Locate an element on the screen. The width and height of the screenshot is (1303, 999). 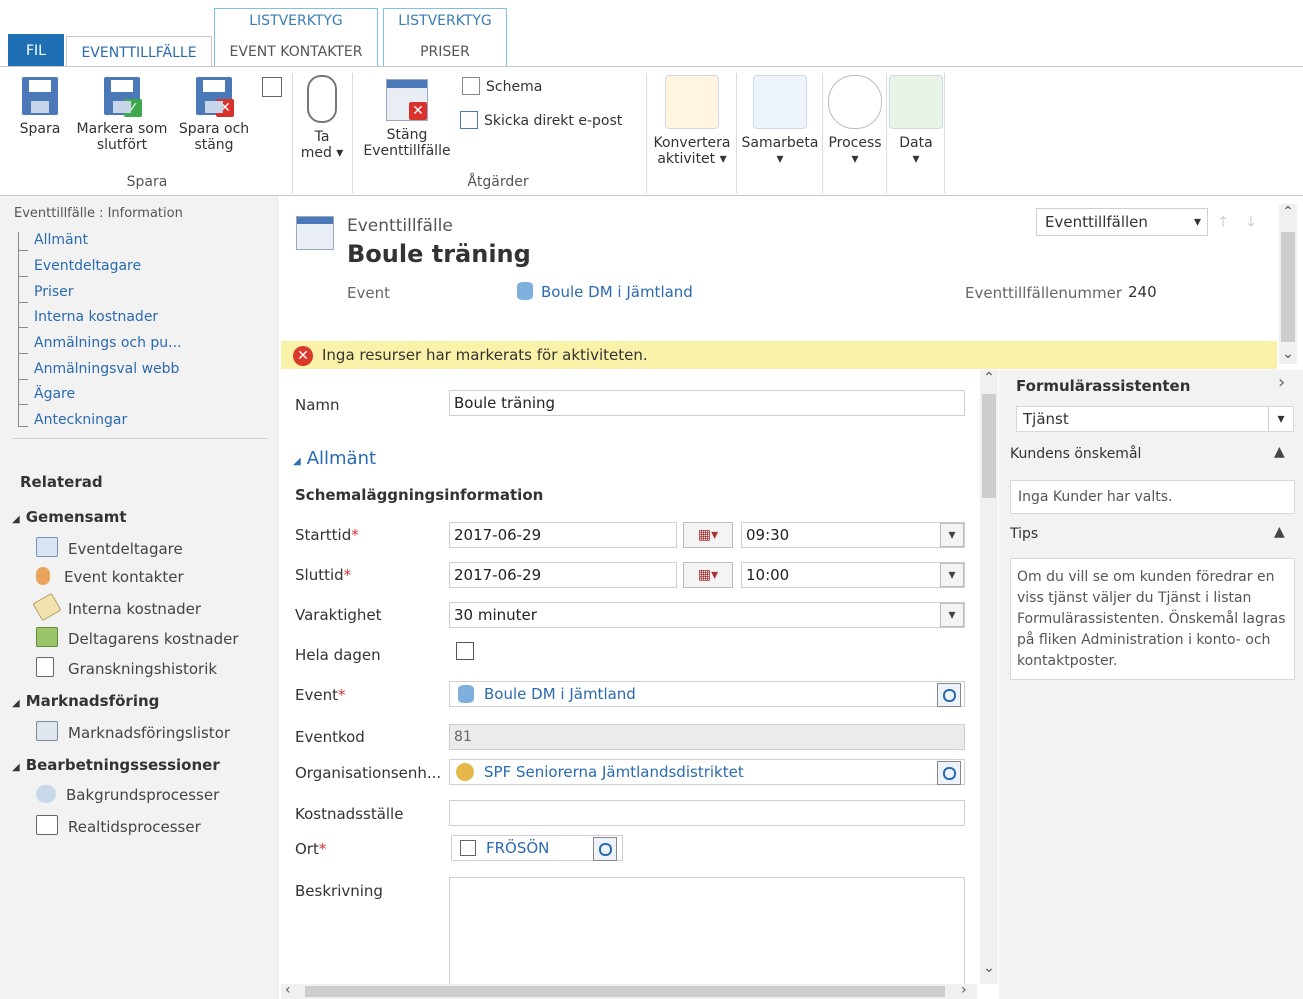
tab-priser: PRISER is located at coordinates (445, 52).